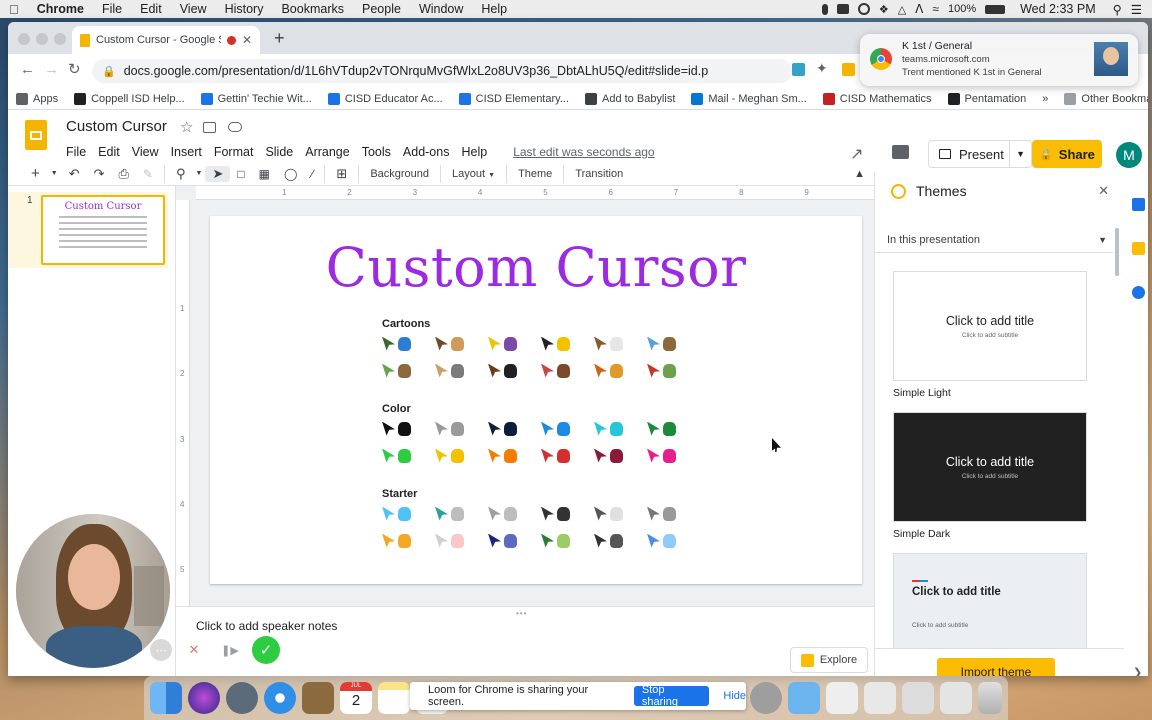 The image size is (1152, 720). I want to click on system-preferences-icon, so click(766, 698).